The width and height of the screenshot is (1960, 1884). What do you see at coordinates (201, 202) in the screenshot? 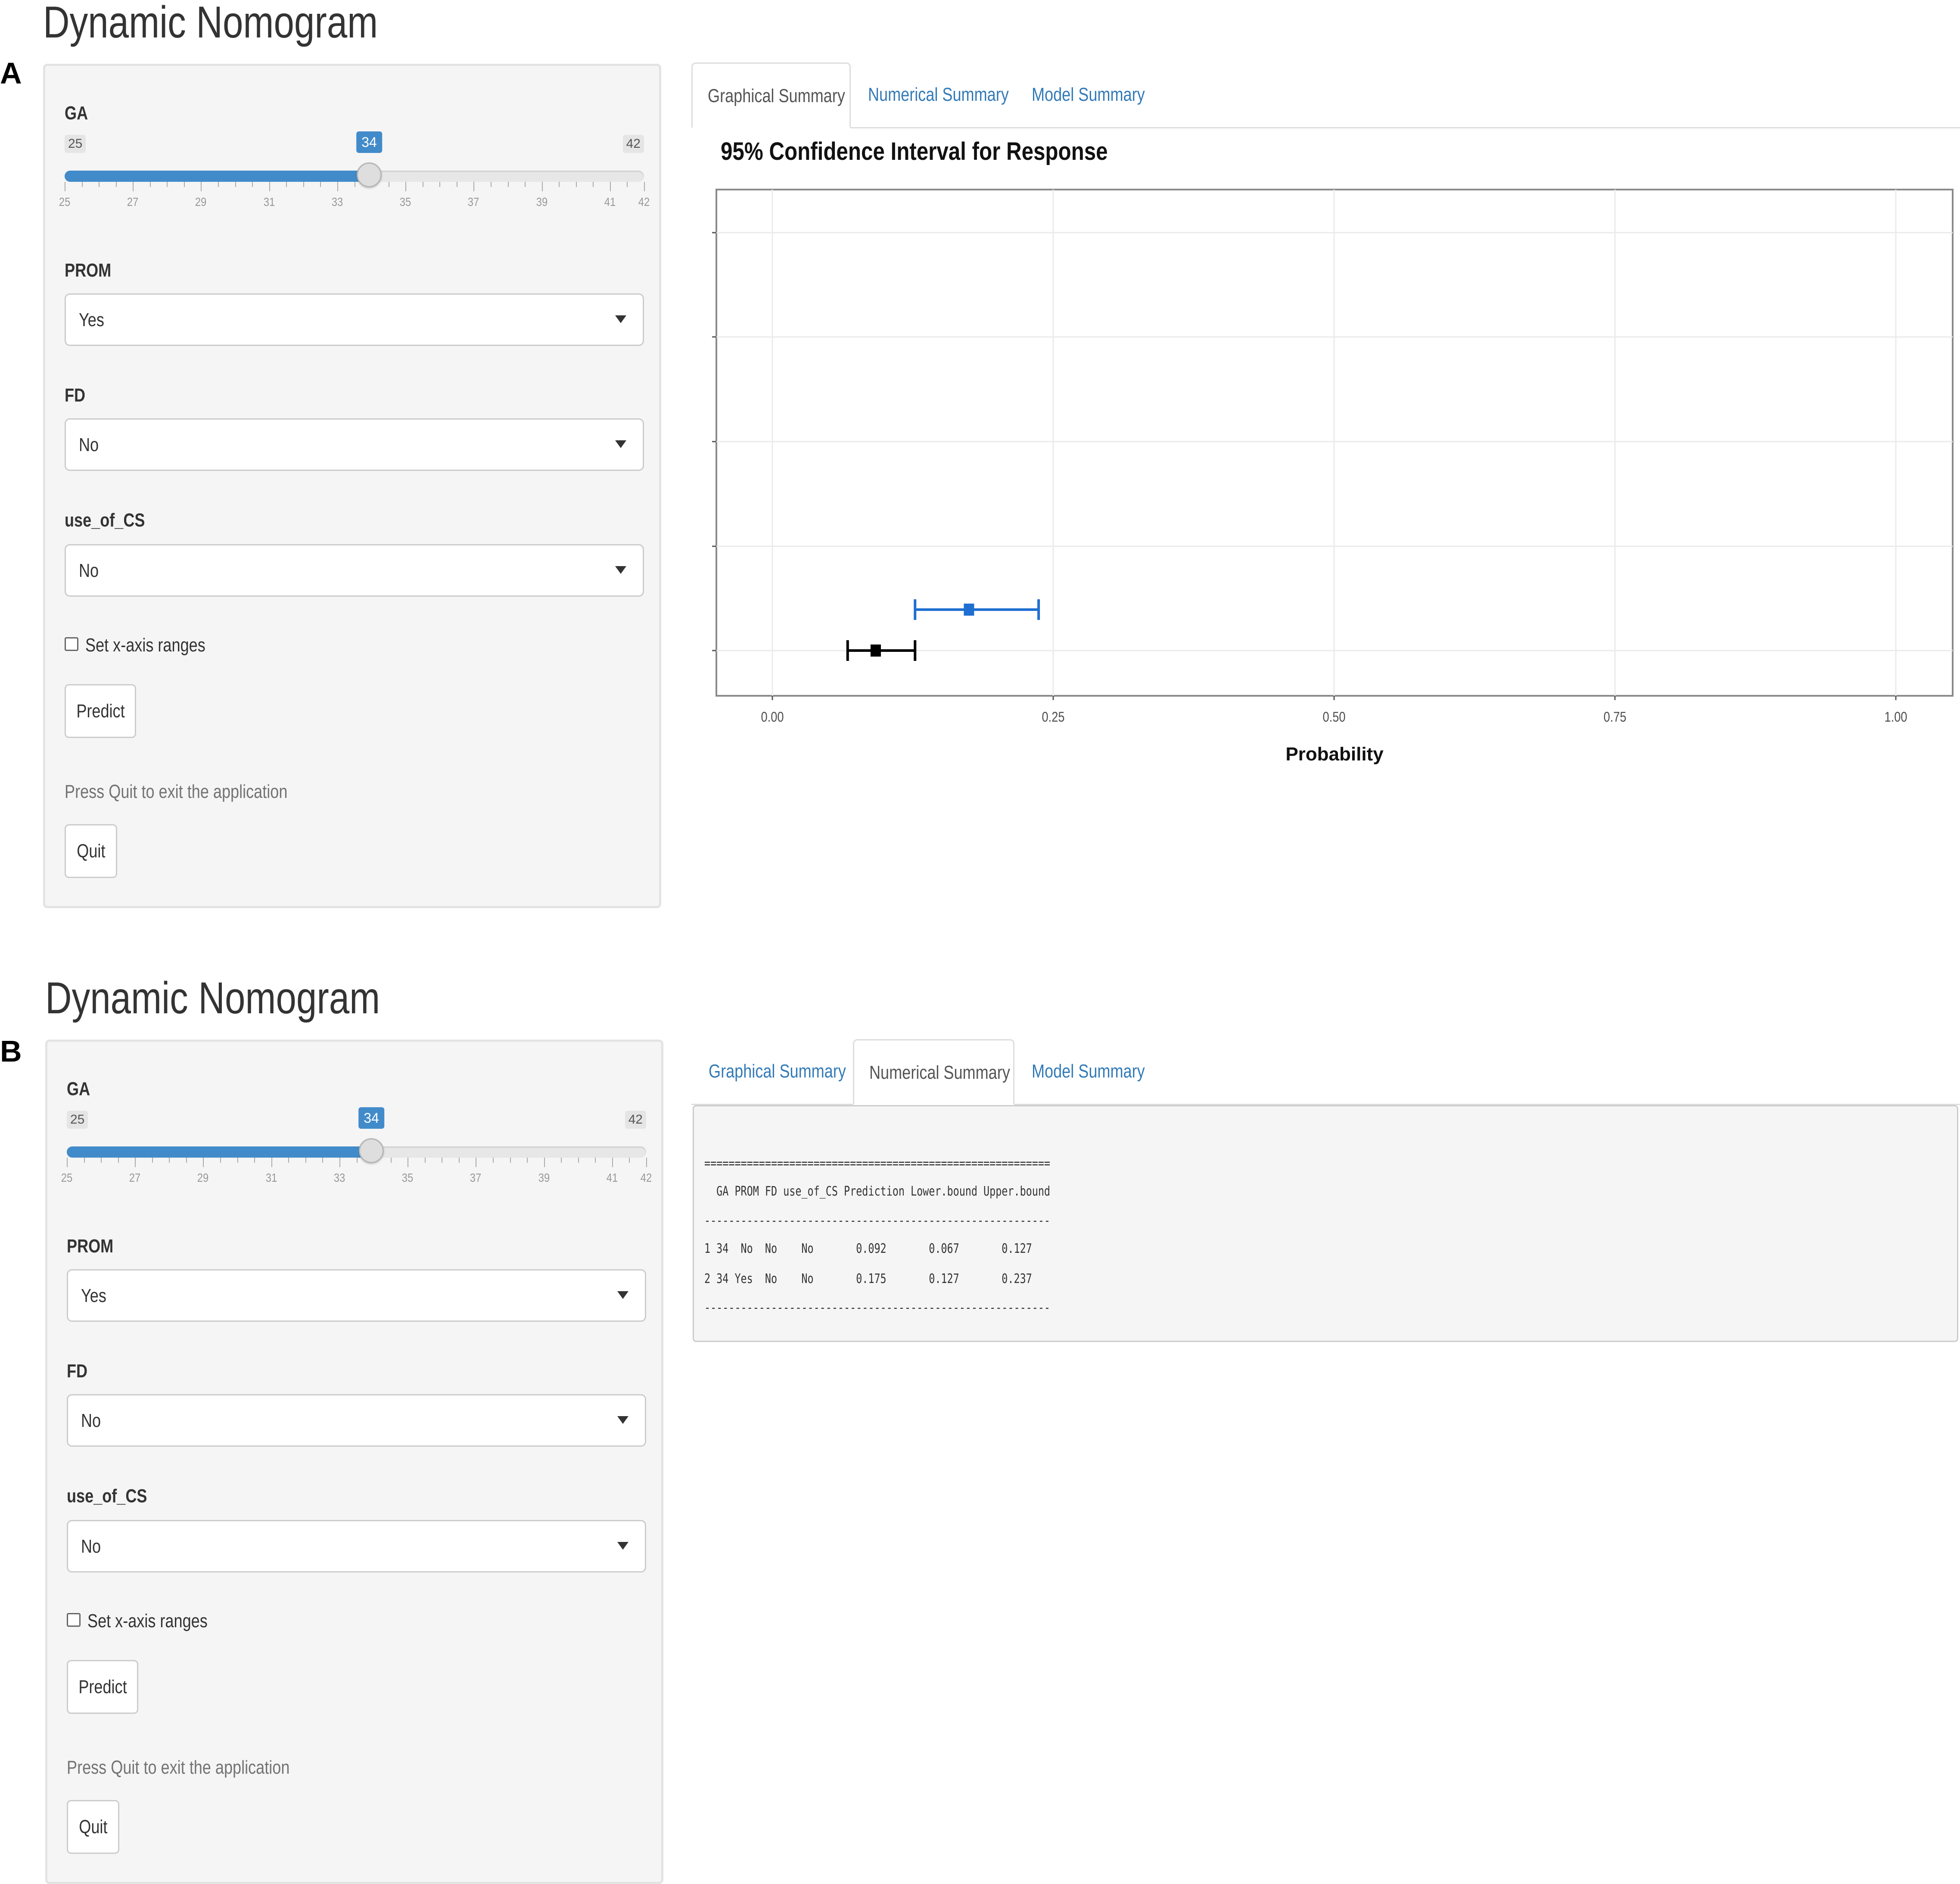
I see `slider-tick-label: 29` at bounding box center [201, 202].